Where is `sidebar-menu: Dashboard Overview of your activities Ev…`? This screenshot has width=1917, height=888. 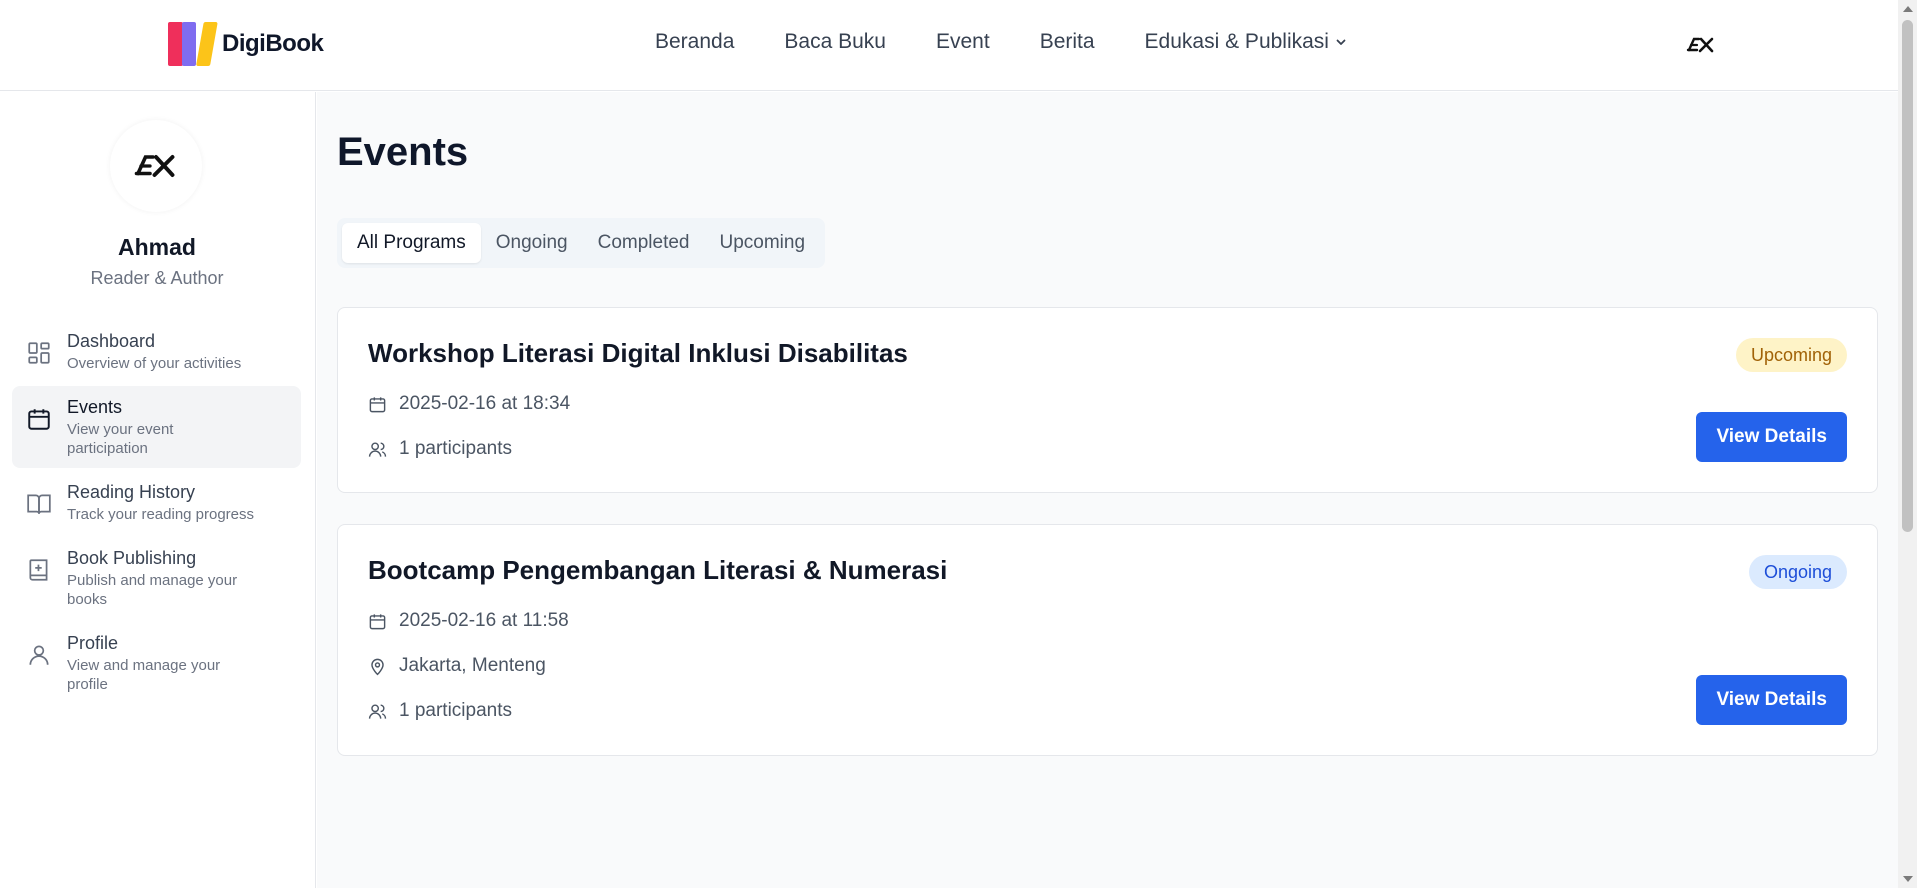
sidebar-menu: Dashboard Overview of your activities Ev… is located at coordinates (156, 513).